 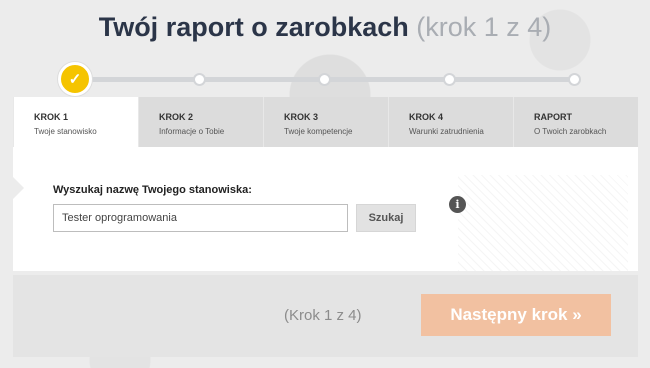 What do you see at coordinates (386, 218) in the screenshot?
I see `search-button: Szukaj` at bounding box center [386, 218].